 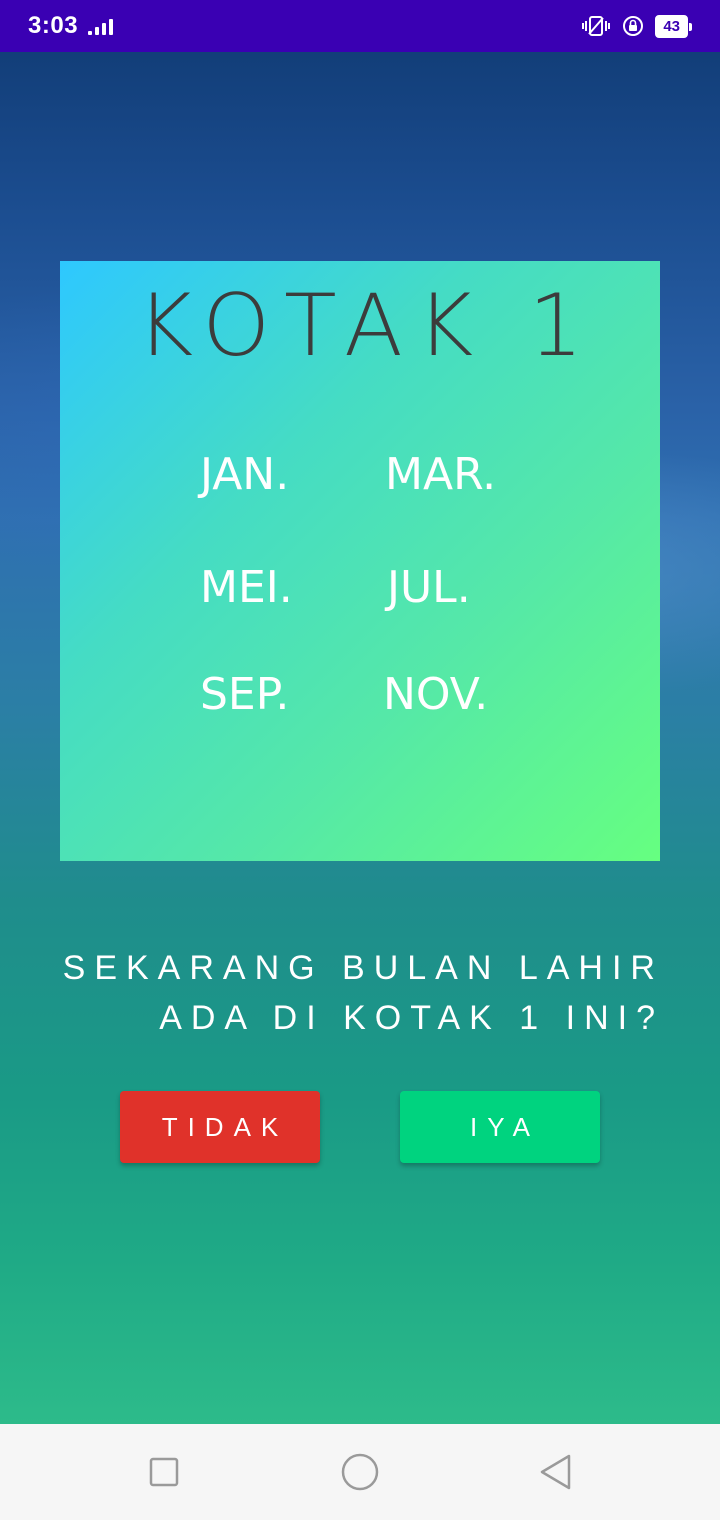 I want to click on question-line-1: SEKARANG BULAN LAHIR, so click(x=363, y=968).